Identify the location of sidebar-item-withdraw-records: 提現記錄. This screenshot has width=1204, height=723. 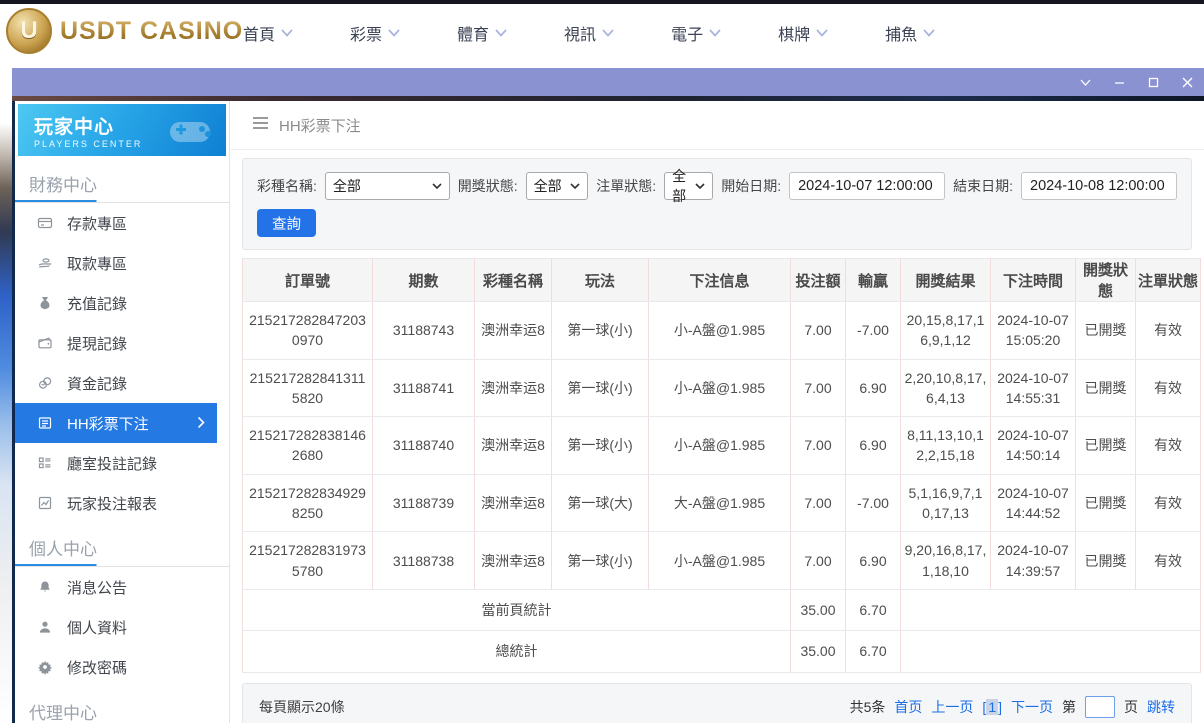
(122, 343).